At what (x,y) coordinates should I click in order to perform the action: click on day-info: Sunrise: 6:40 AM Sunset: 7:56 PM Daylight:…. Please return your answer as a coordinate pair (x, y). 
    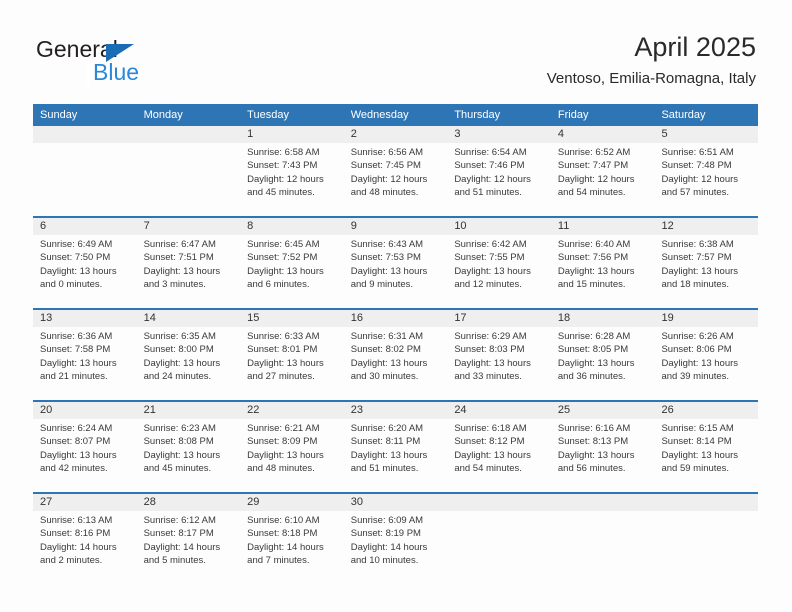
    Looking at the image, I should click on (605, 263).